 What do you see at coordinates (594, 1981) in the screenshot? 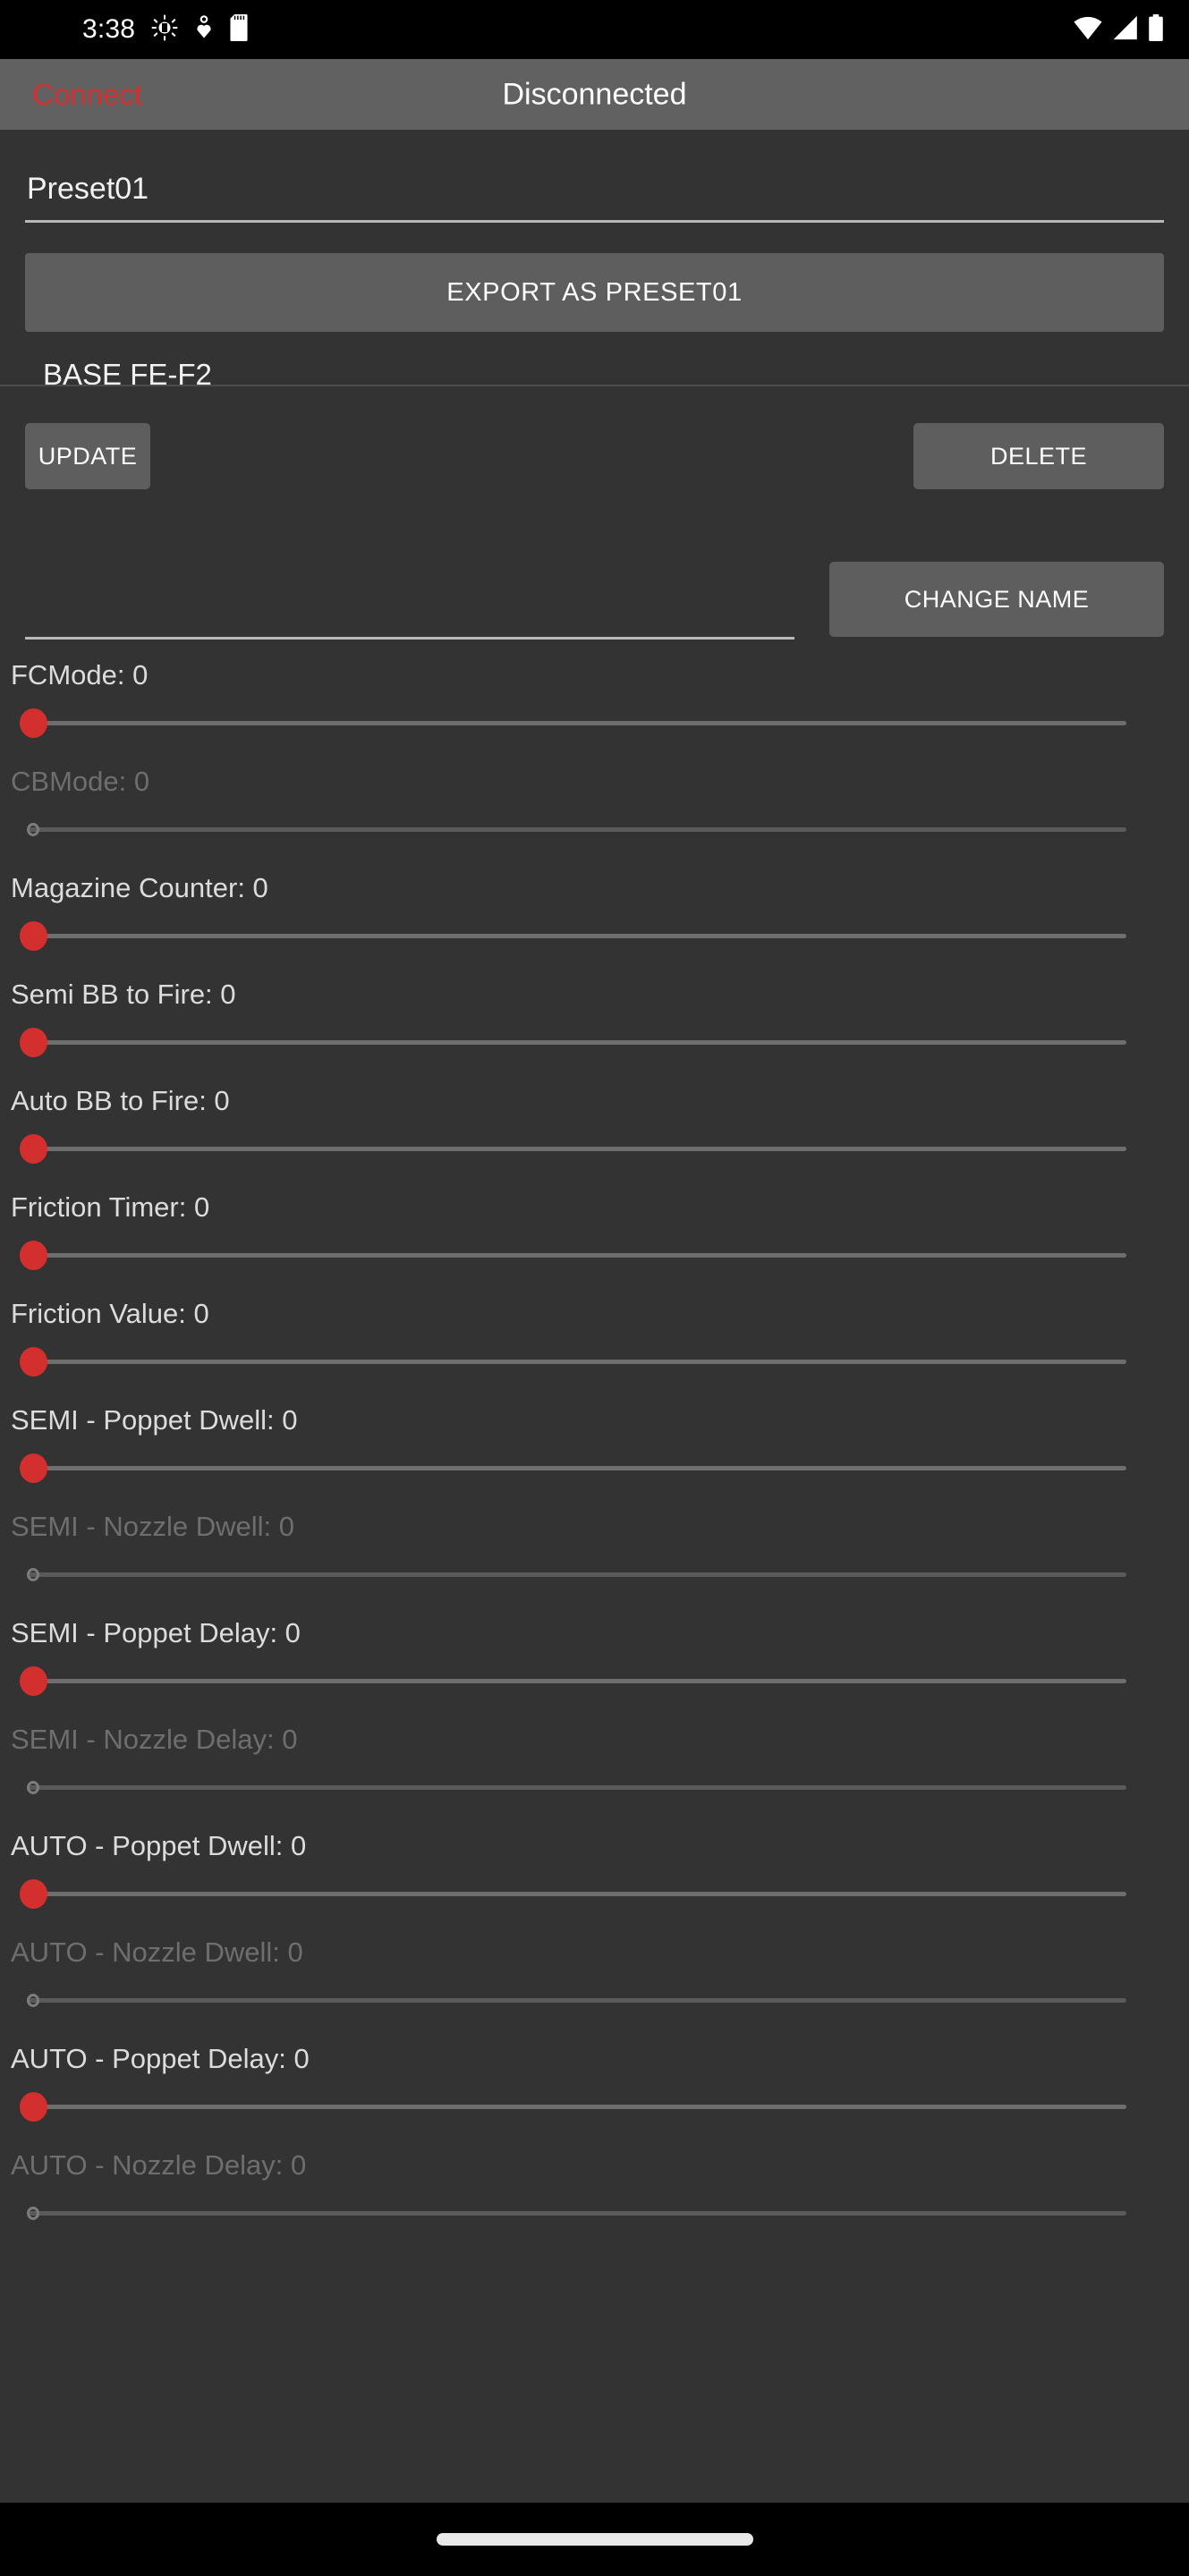
I see `slider-row: AUTO - Nozzle Dwell: 0` at bounding box center [594, 1981].